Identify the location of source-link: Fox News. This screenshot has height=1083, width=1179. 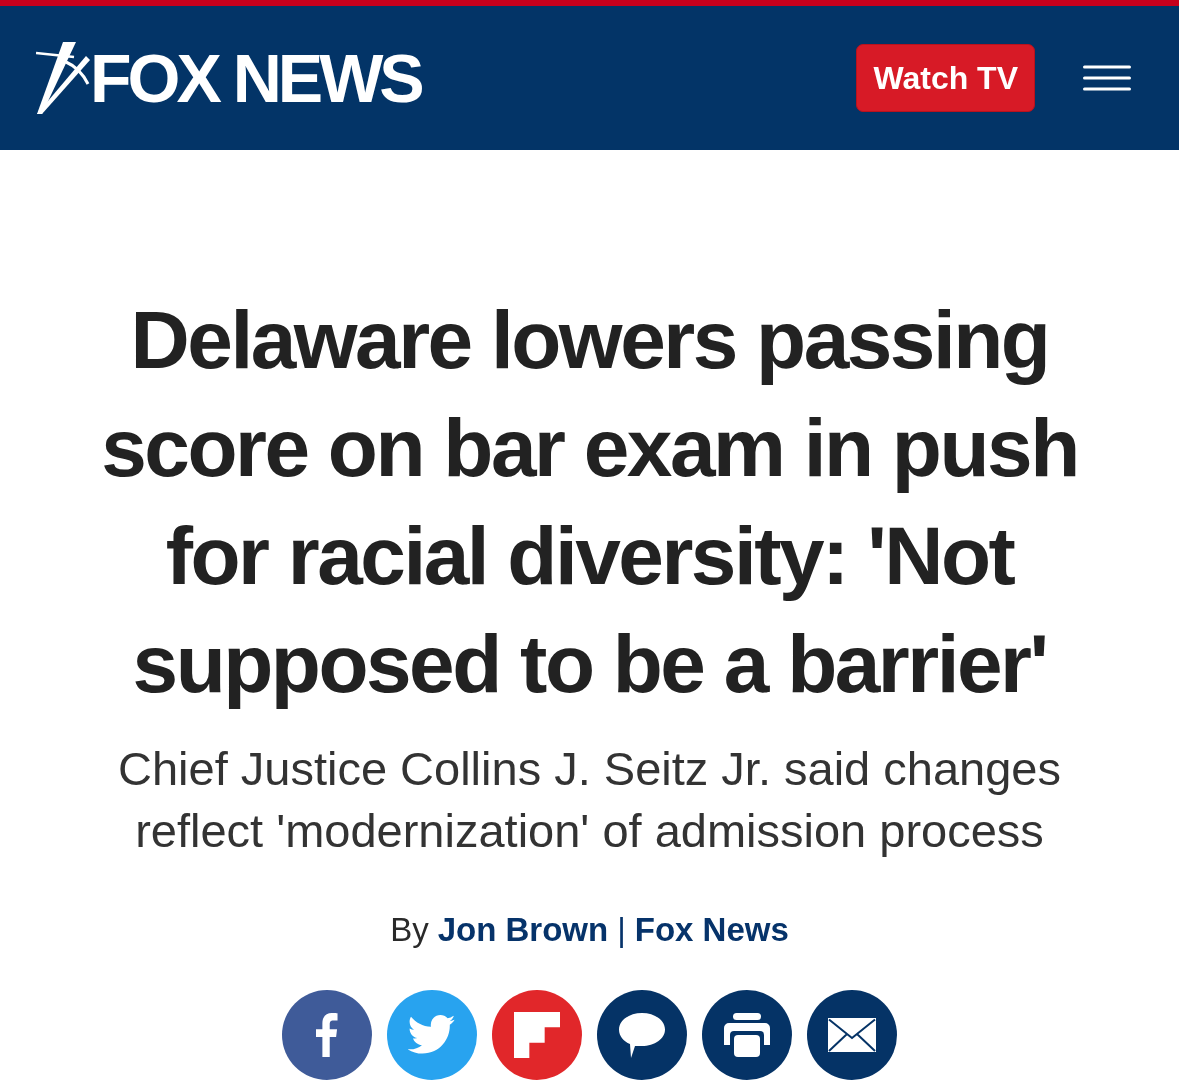
(711, 930).